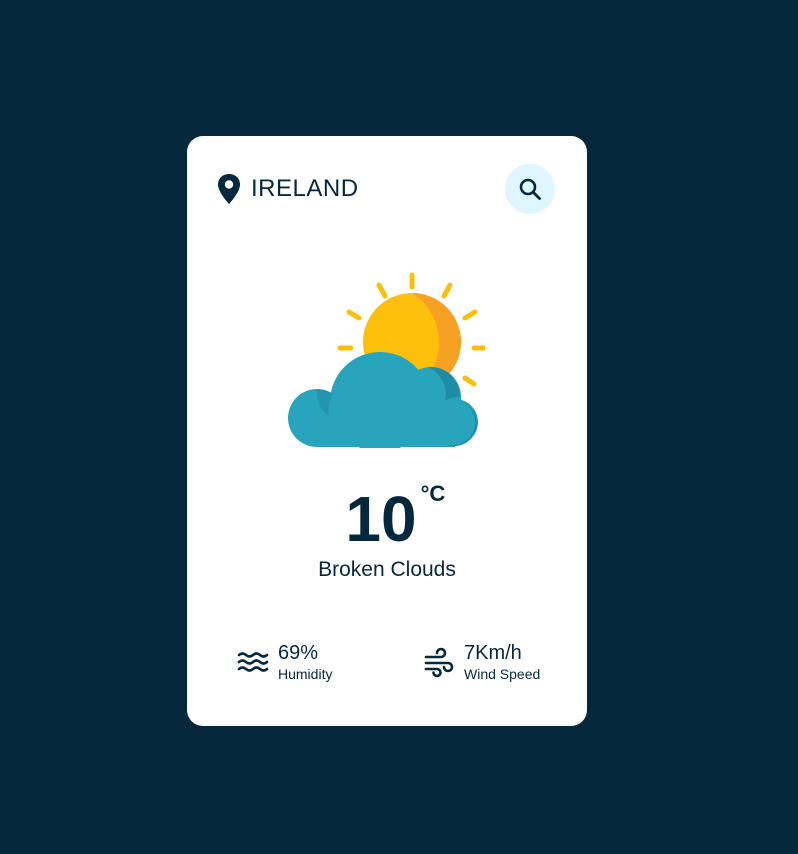 Image resolution: width=798 pixels, height=854 pixels. What do you see at coordinates (502, 674) in the screenshot?
I see `wind-speed-label: Wind Speed` at bounding box center [502, 674].